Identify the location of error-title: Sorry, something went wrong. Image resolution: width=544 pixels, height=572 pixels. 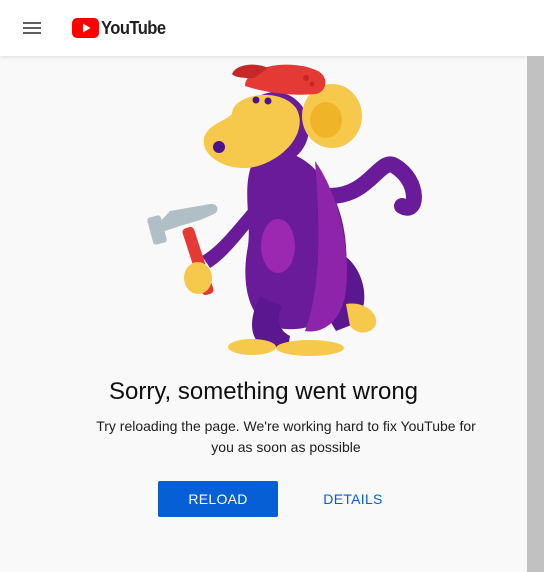
(263, 391).